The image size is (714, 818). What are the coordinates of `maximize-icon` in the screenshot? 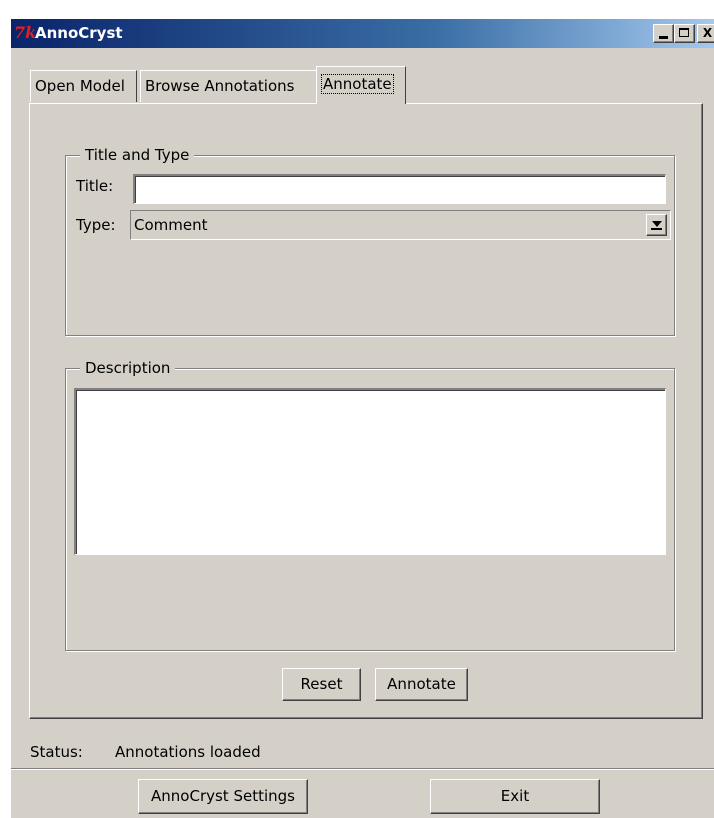 It's located at (684, 32).